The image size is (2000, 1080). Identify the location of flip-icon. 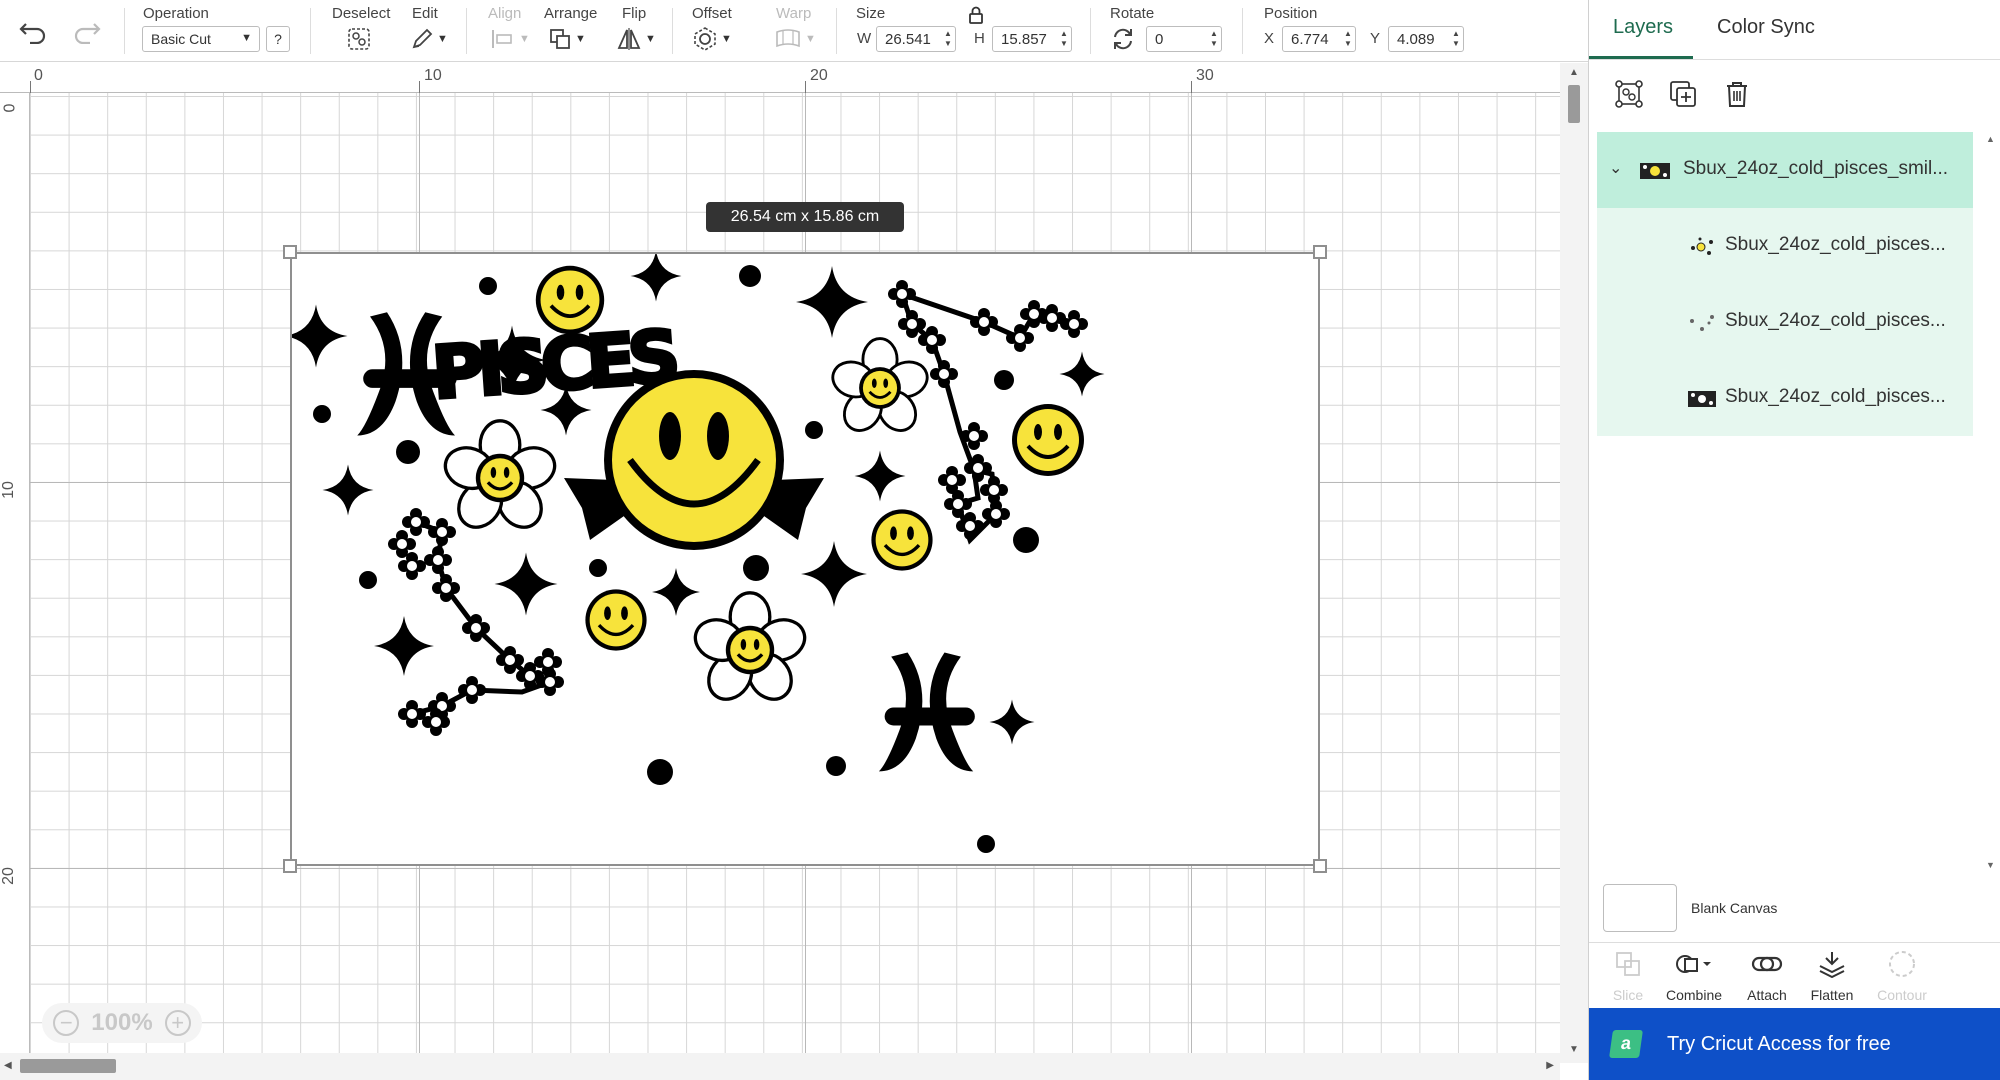
(629, 39).